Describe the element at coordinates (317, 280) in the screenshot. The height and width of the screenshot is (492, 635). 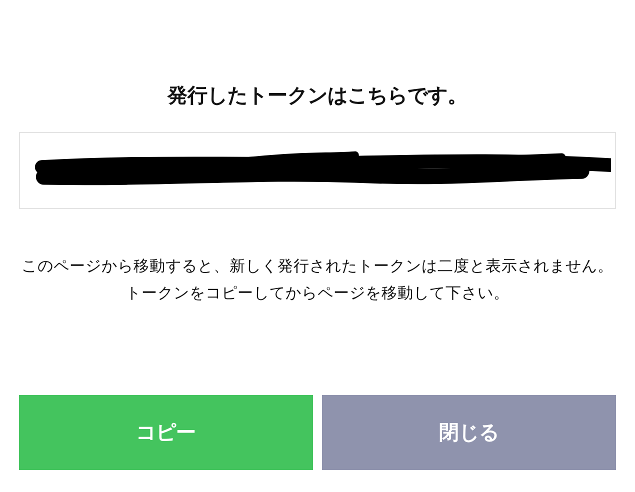
I see `warning-message: このページから移動すると、新しく発行されたトークンは二度と表示されません。トークンをコピーしてからページを移動して下さい。` at that location.